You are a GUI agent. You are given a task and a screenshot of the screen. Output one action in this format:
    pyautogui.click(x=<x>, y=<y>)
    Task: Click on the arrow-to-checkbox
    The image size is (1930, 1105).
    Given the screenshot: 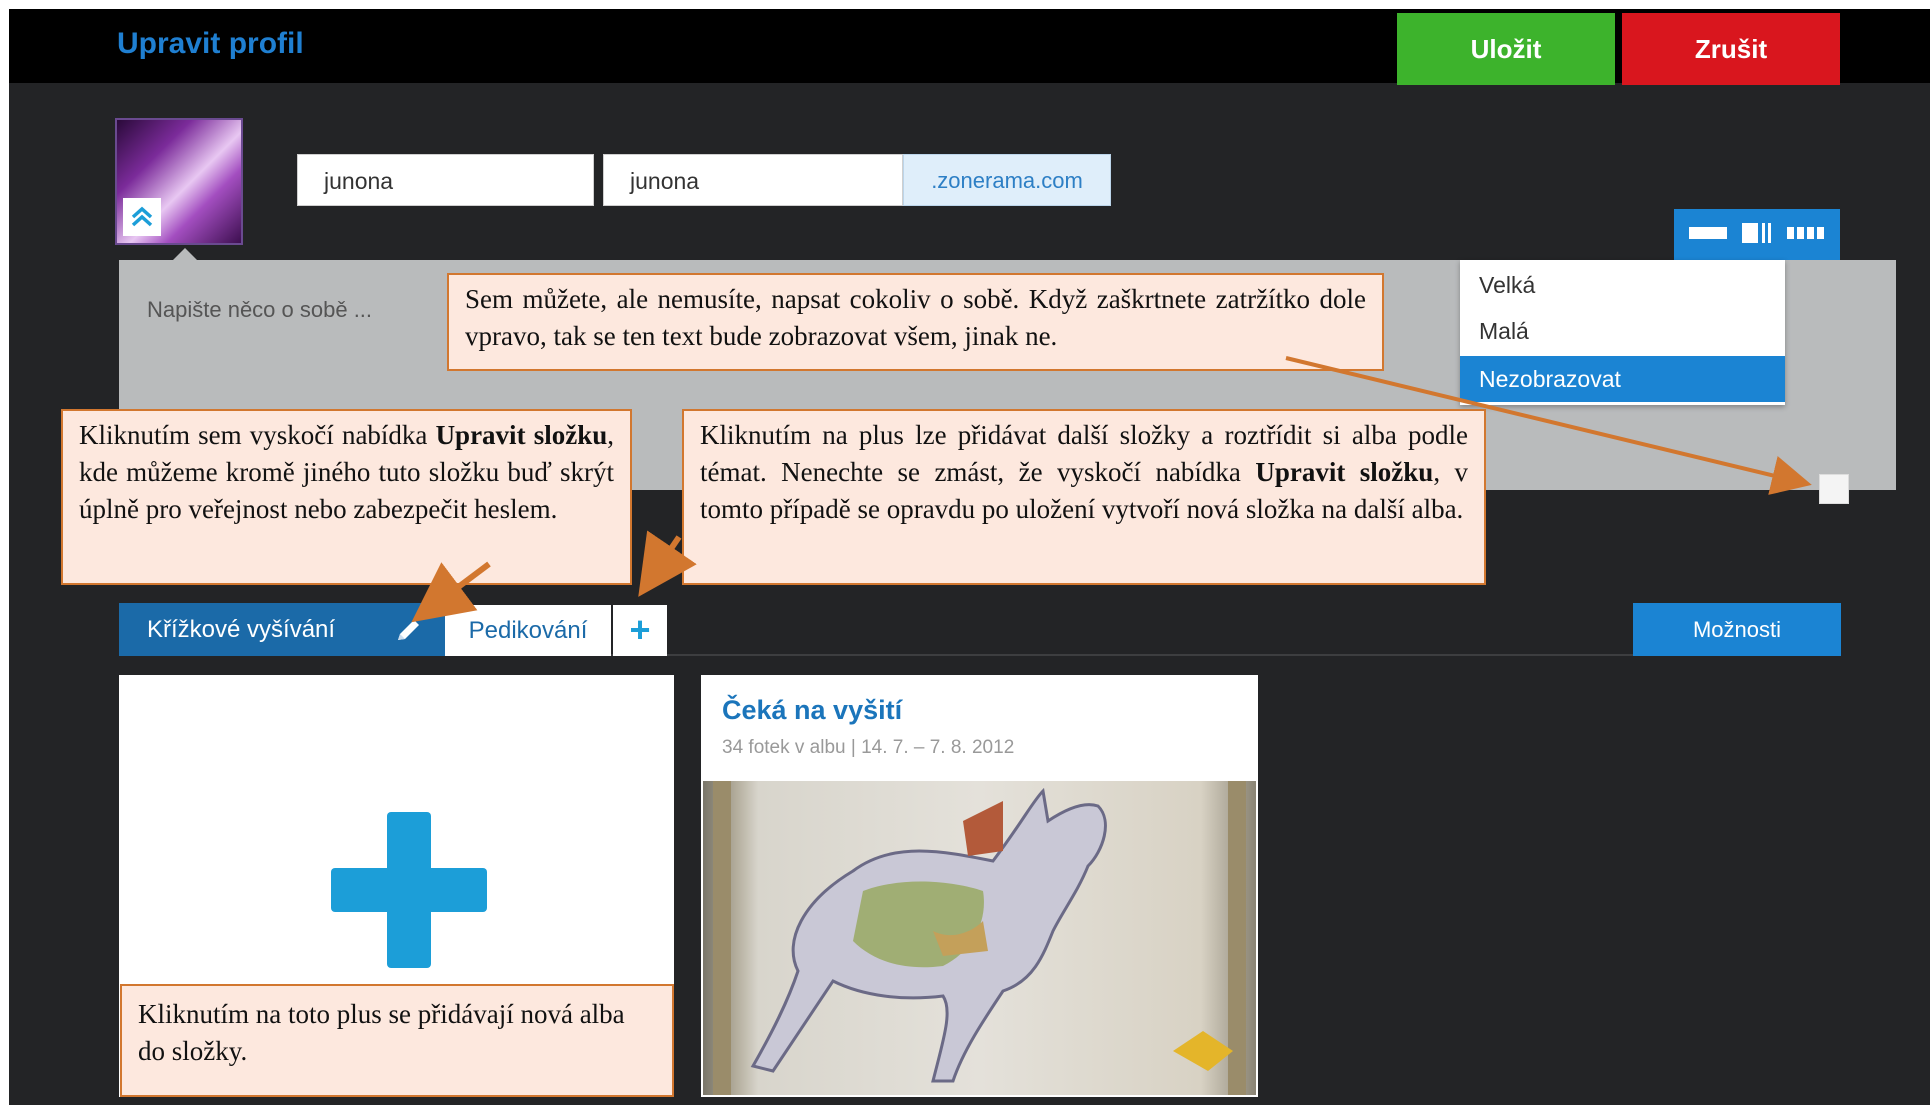 What is the action you would take?
    pyautogui.click(x=1548, y=425)
    